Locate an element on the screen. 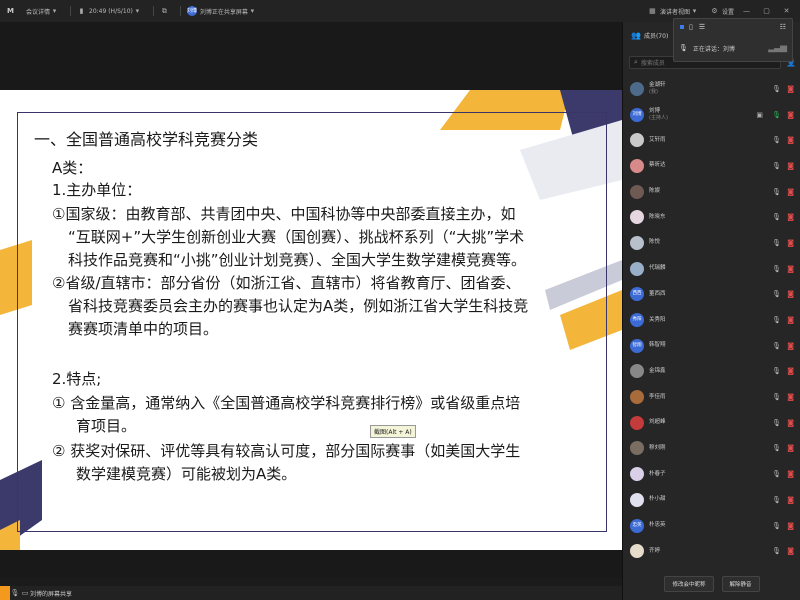 Image resolution: width=800 pixels, height=600 pixels. maximize-button: ▢ is located at coordinates (768, 11).